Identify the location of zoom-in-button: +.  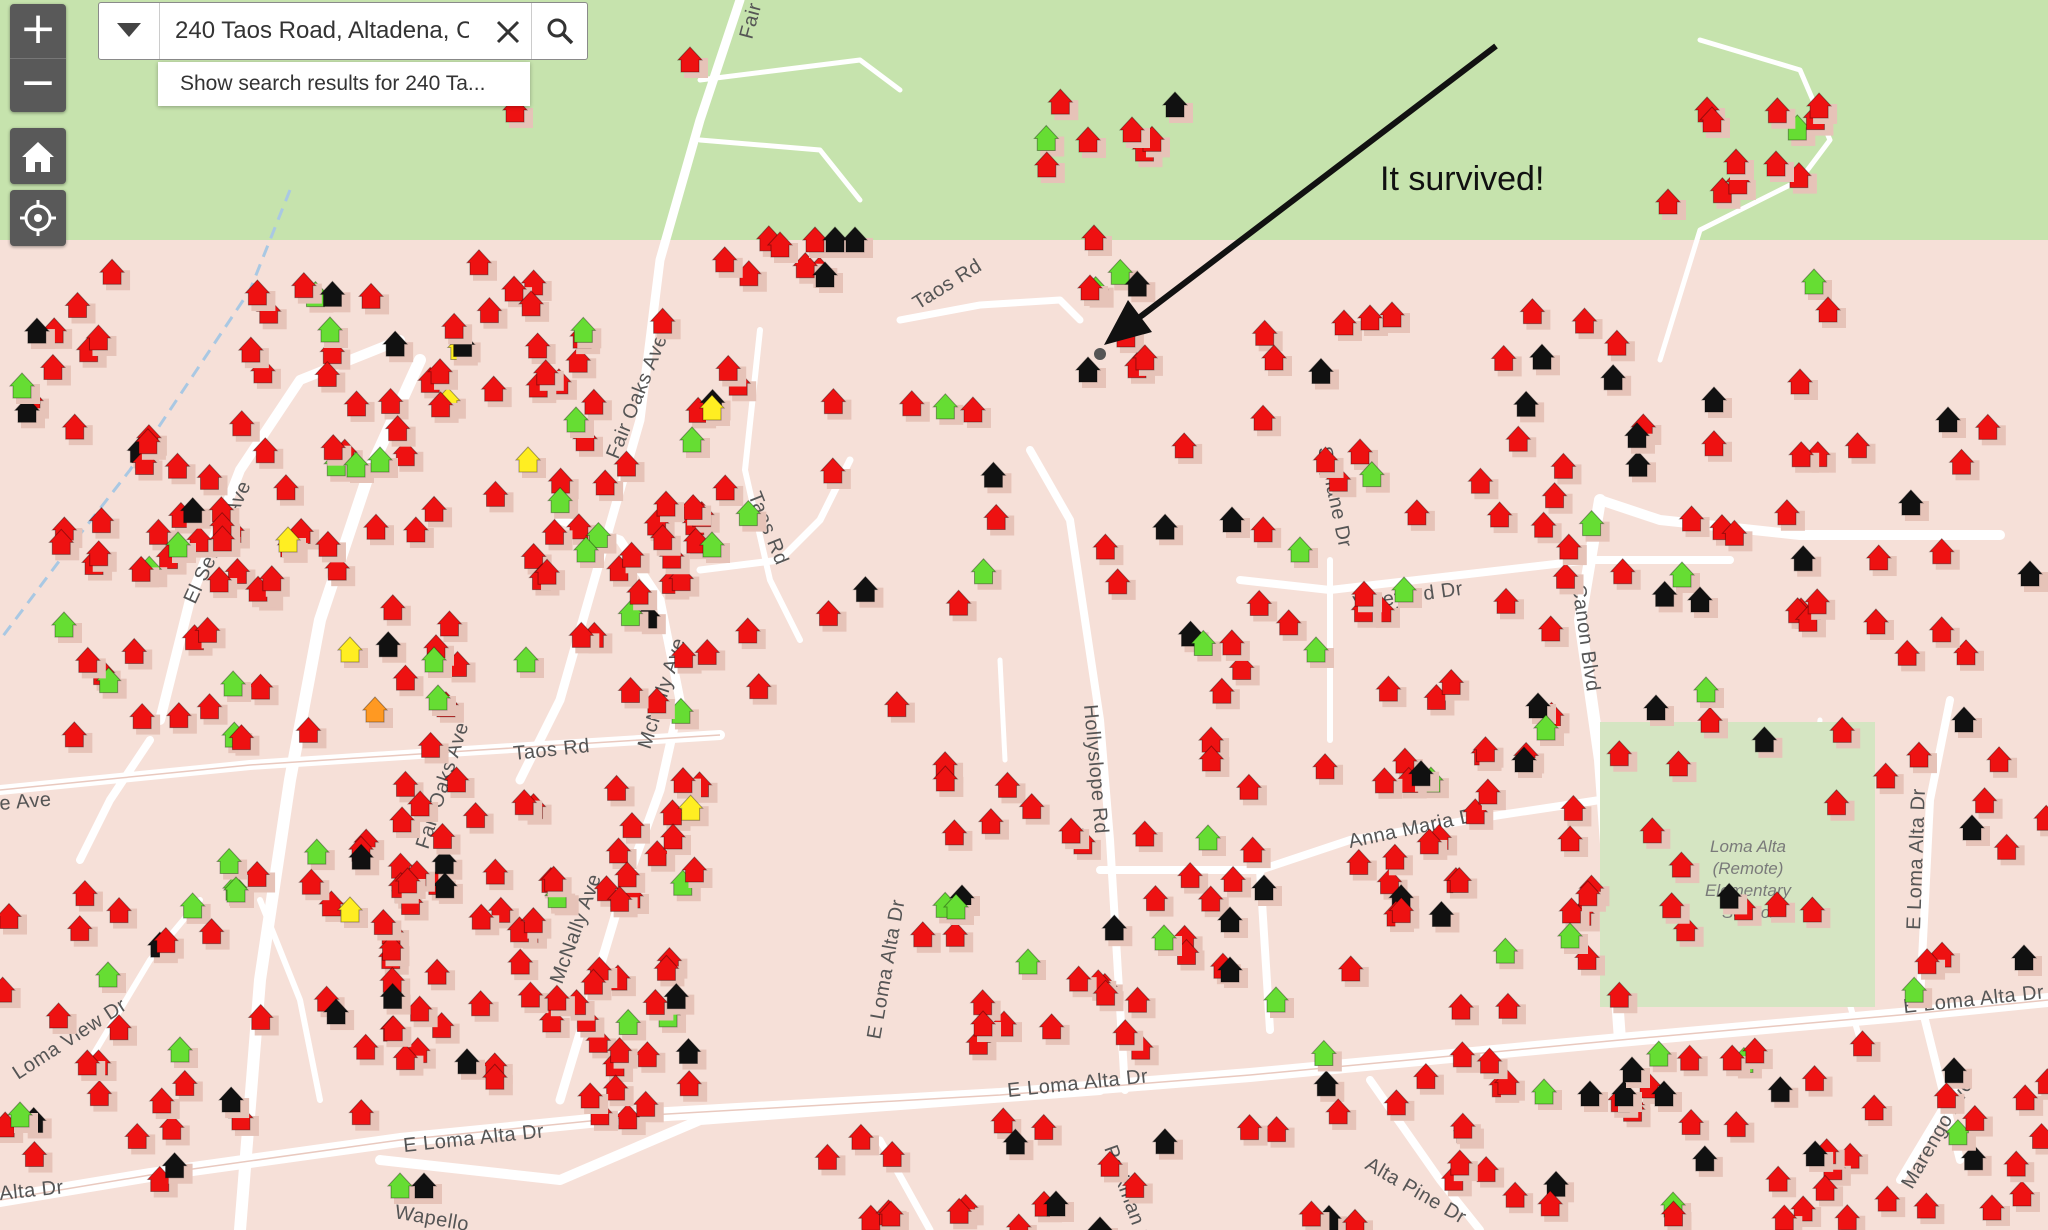
(38, 31).